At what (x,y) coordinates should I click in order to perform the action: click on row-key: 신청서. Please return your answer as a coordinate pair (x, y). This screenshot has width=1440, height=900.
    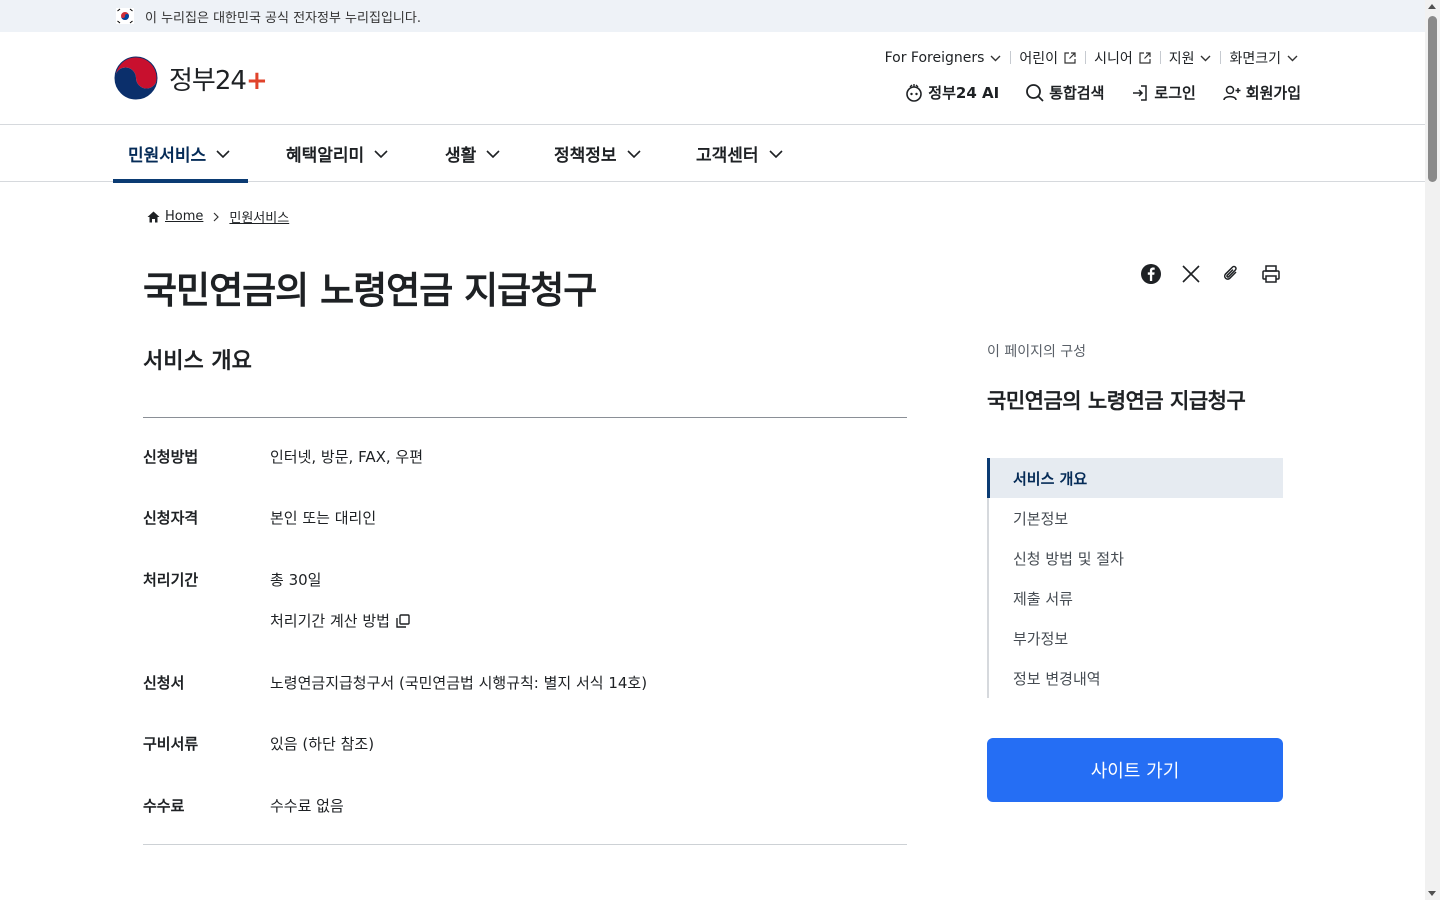
    Looking at the image, I should click on (164, 683).